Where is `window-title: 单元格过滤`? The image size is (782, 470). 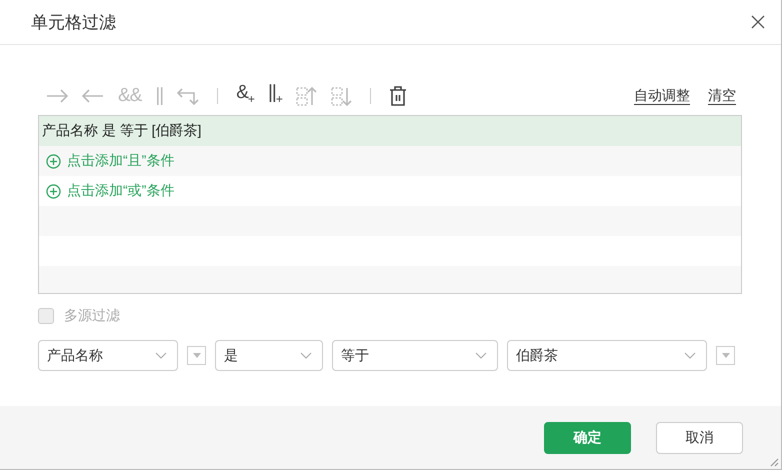
window-title: 单元格过滤 is located at coordinates (73, 23).